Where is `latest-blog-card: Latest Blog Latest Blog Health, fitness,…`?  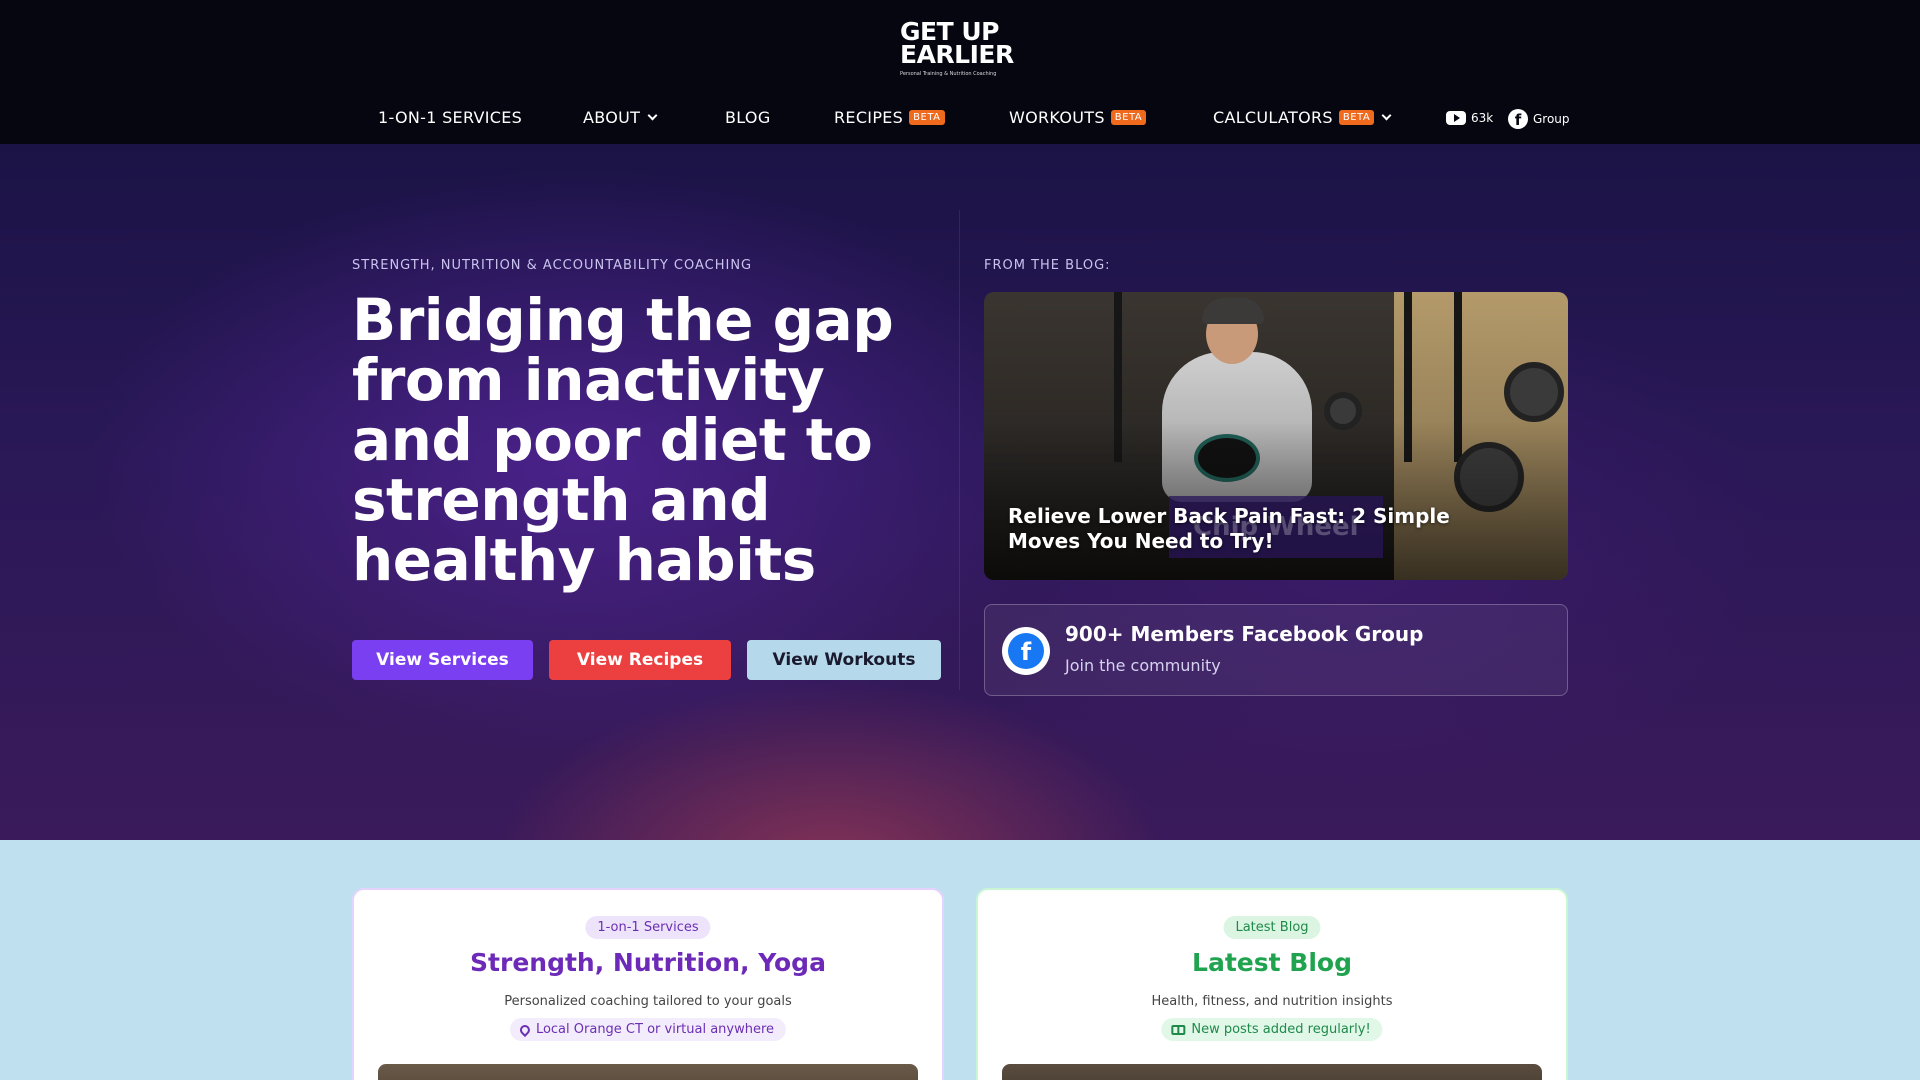 latest-blog-card: Latest Blog Latest Blog Health, fitness,… is located at coordinates (1272, 984).